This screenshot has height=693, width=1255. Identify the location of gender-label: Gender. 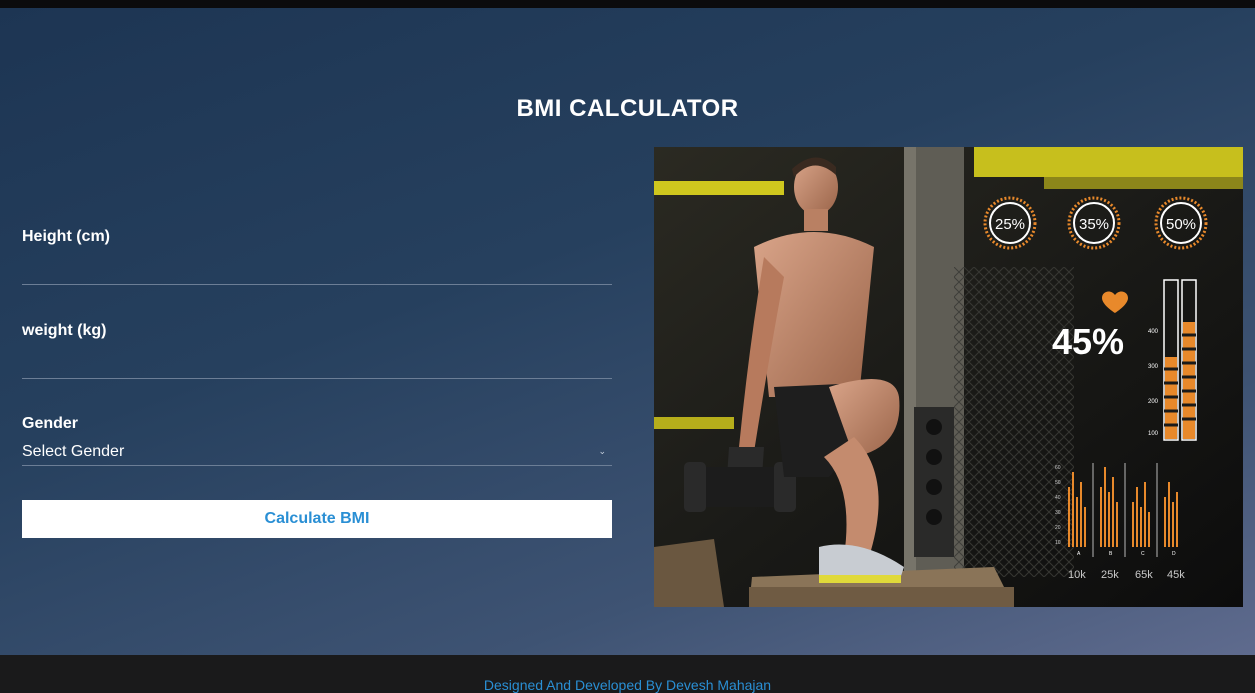
(50, 423).